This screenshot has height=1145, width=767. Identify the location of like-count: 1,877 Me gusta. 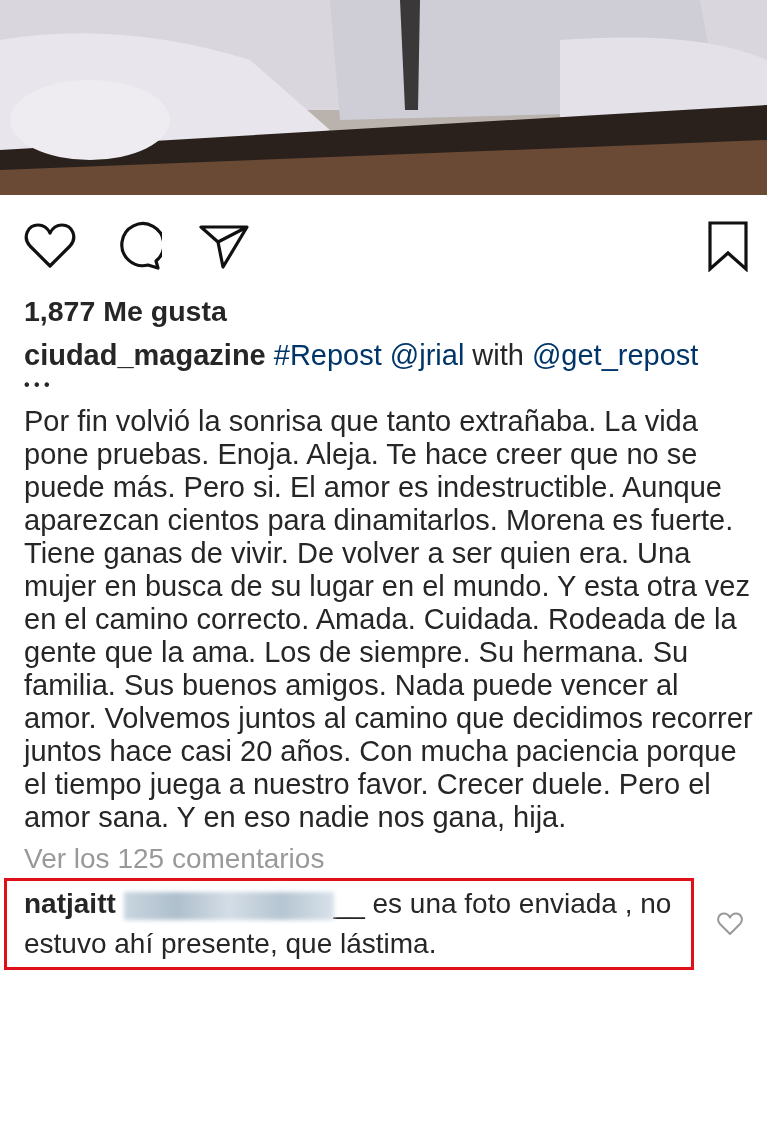
(126, 311).